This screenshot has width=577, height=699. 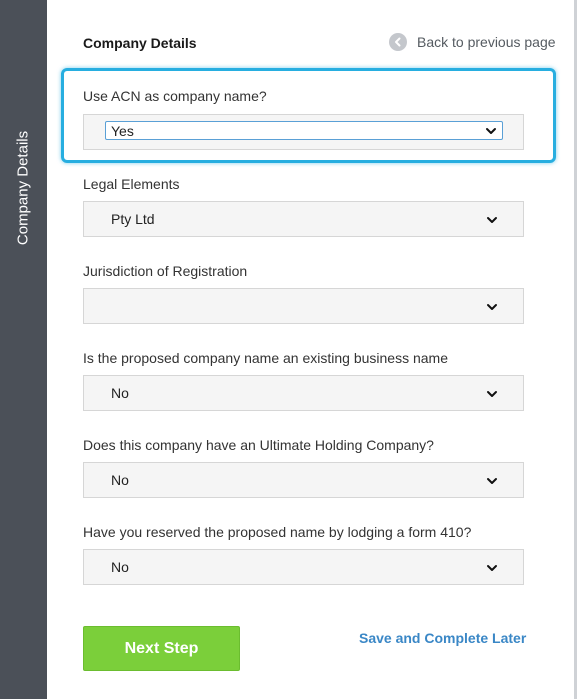 What do you see at coordinates (161, 648) in the screenshot?
I see `next-step-button: Next Step` at bounding box center [161, 648].